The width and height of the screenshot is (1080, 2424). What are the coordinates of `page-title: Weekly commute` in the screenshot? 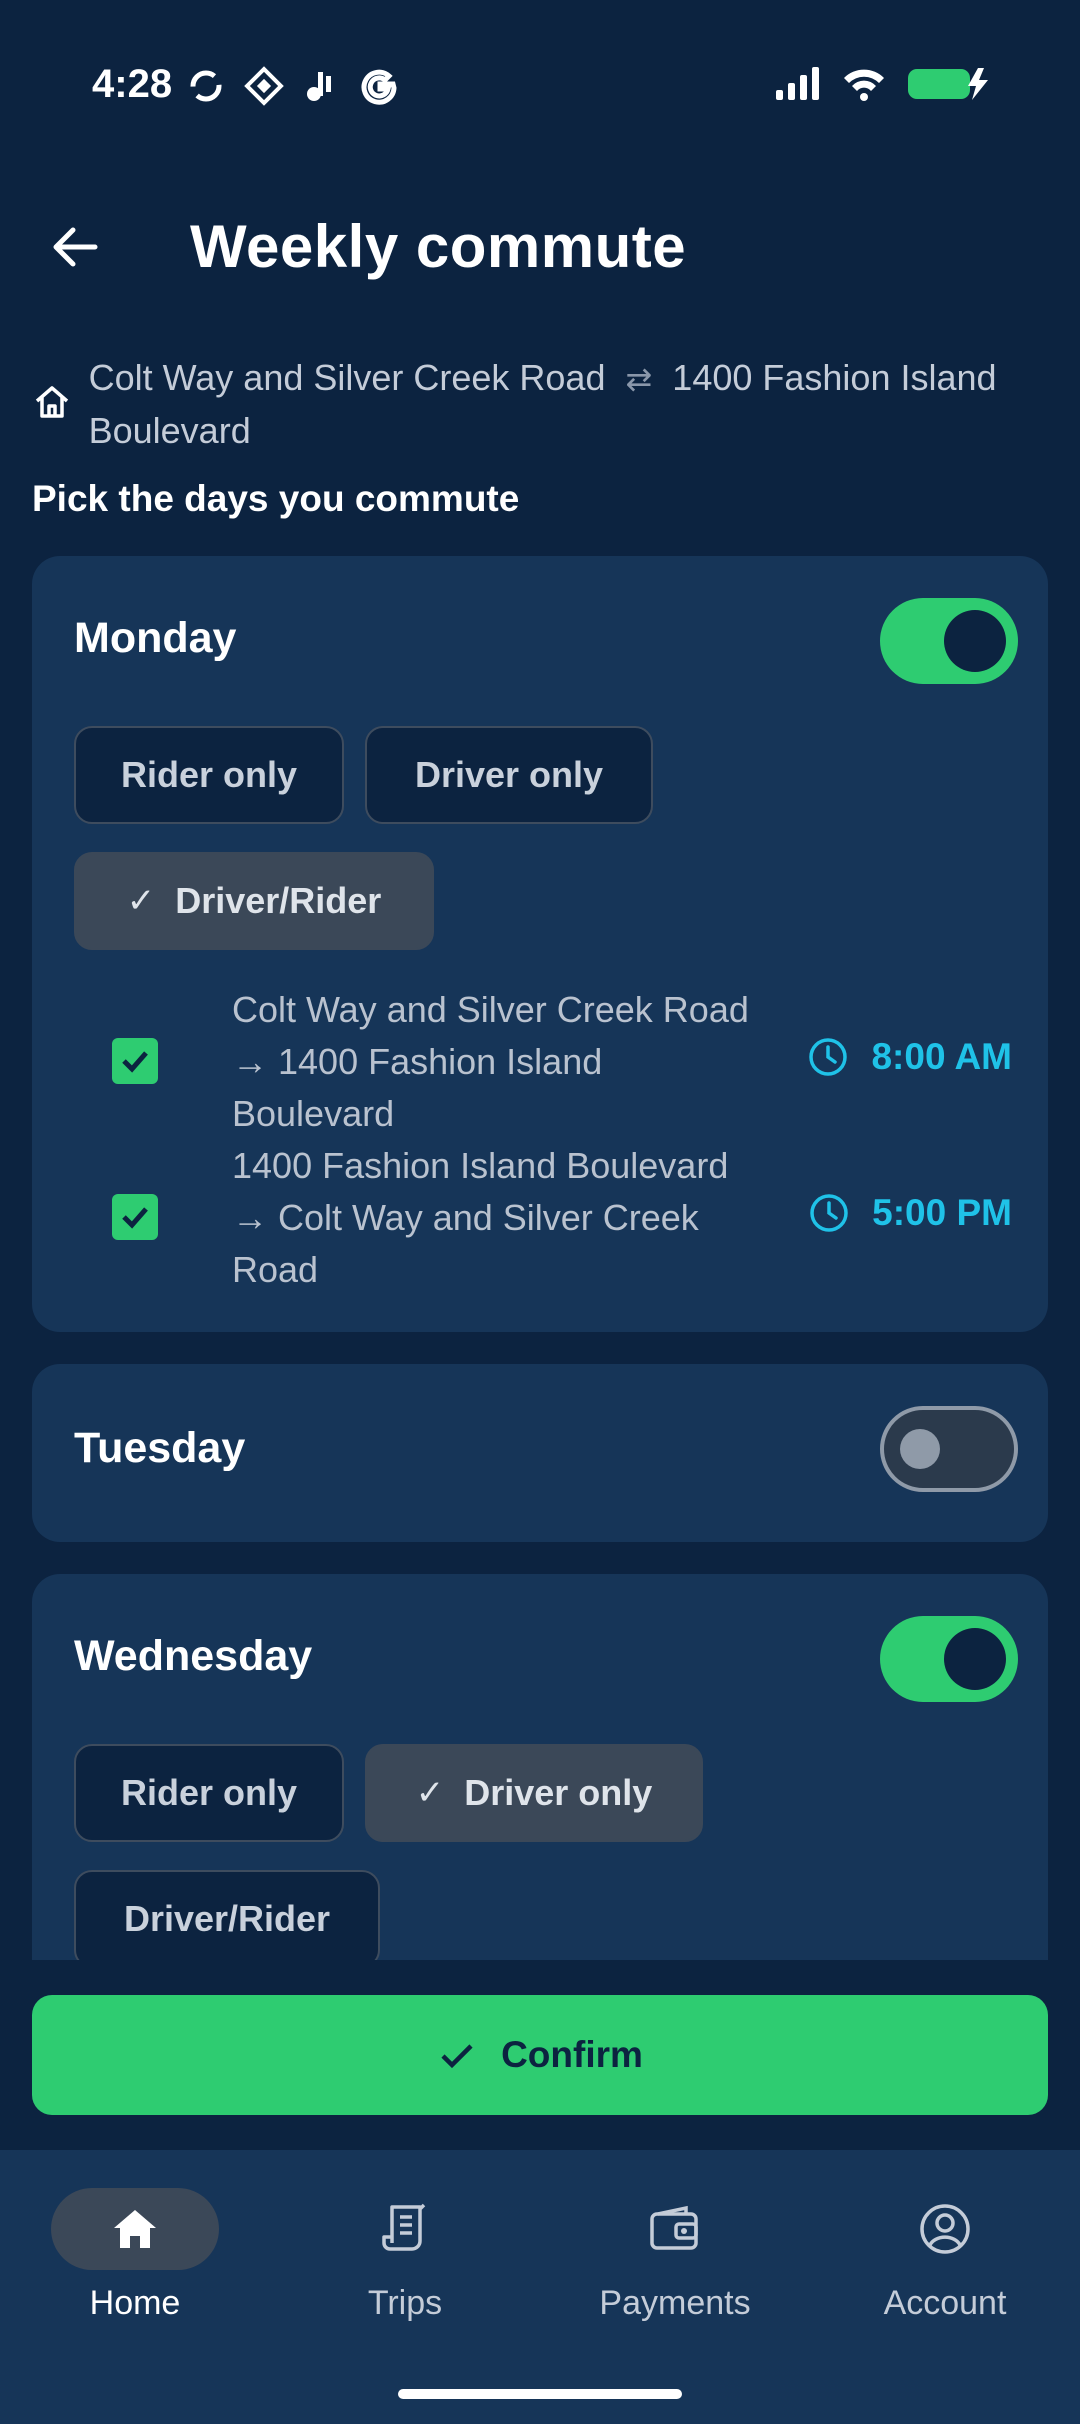 It's located at (438, 246).